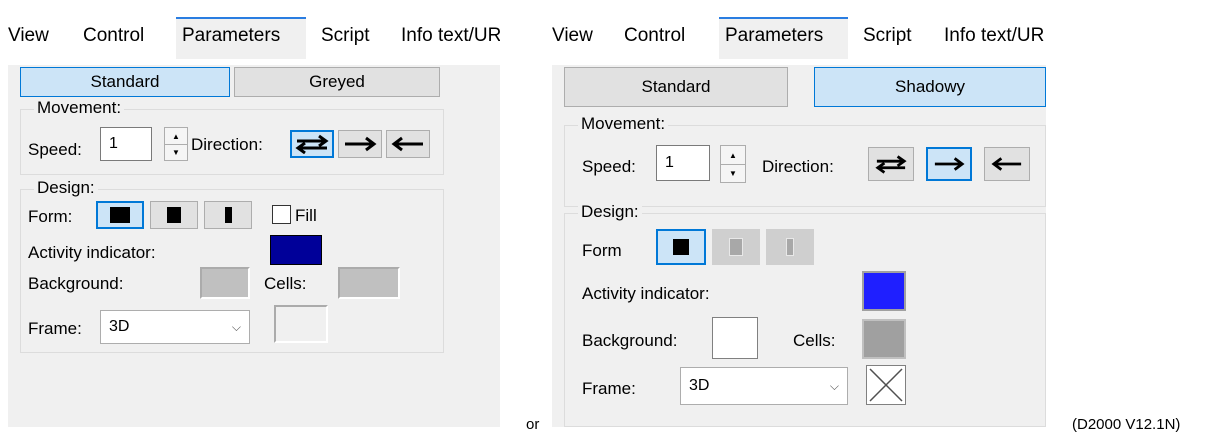 The height and width of the screenshot is (433, 1218). What do you see at coordinates (1126, 424) in the screenshot?
I see `version-caption: (D2000 V12.1N)` at bounding box center [1126, 424].